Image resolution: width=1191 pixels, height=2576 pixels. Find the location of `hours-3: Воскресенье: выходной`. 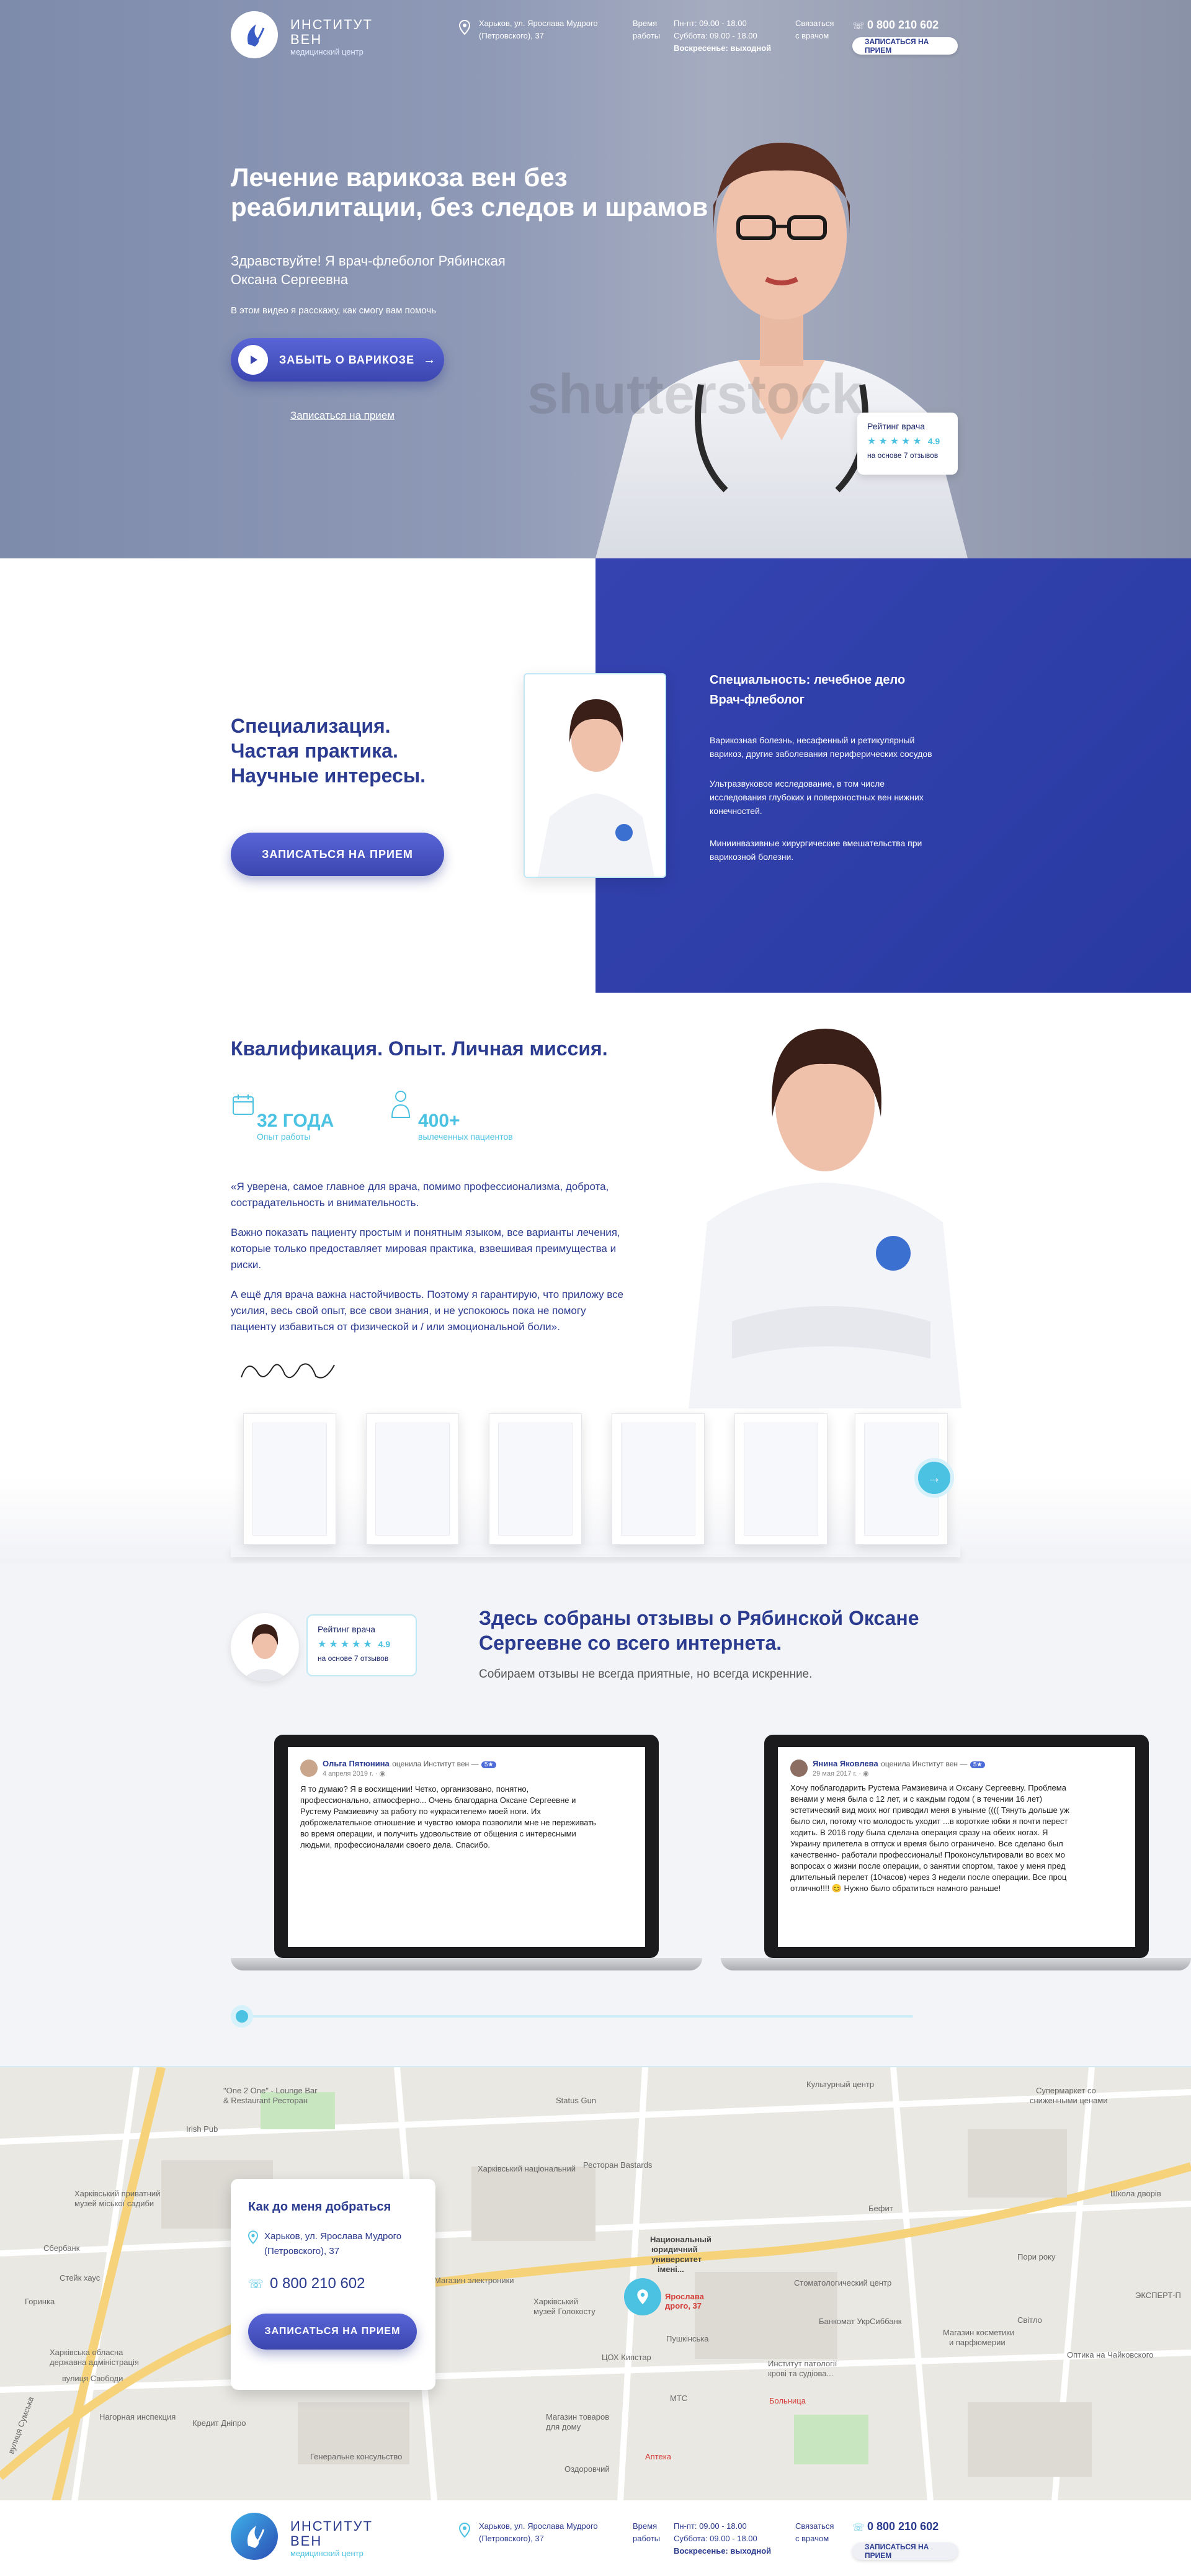

hours-3: Воскресенье: выходной is located at coordinates (723, 48).